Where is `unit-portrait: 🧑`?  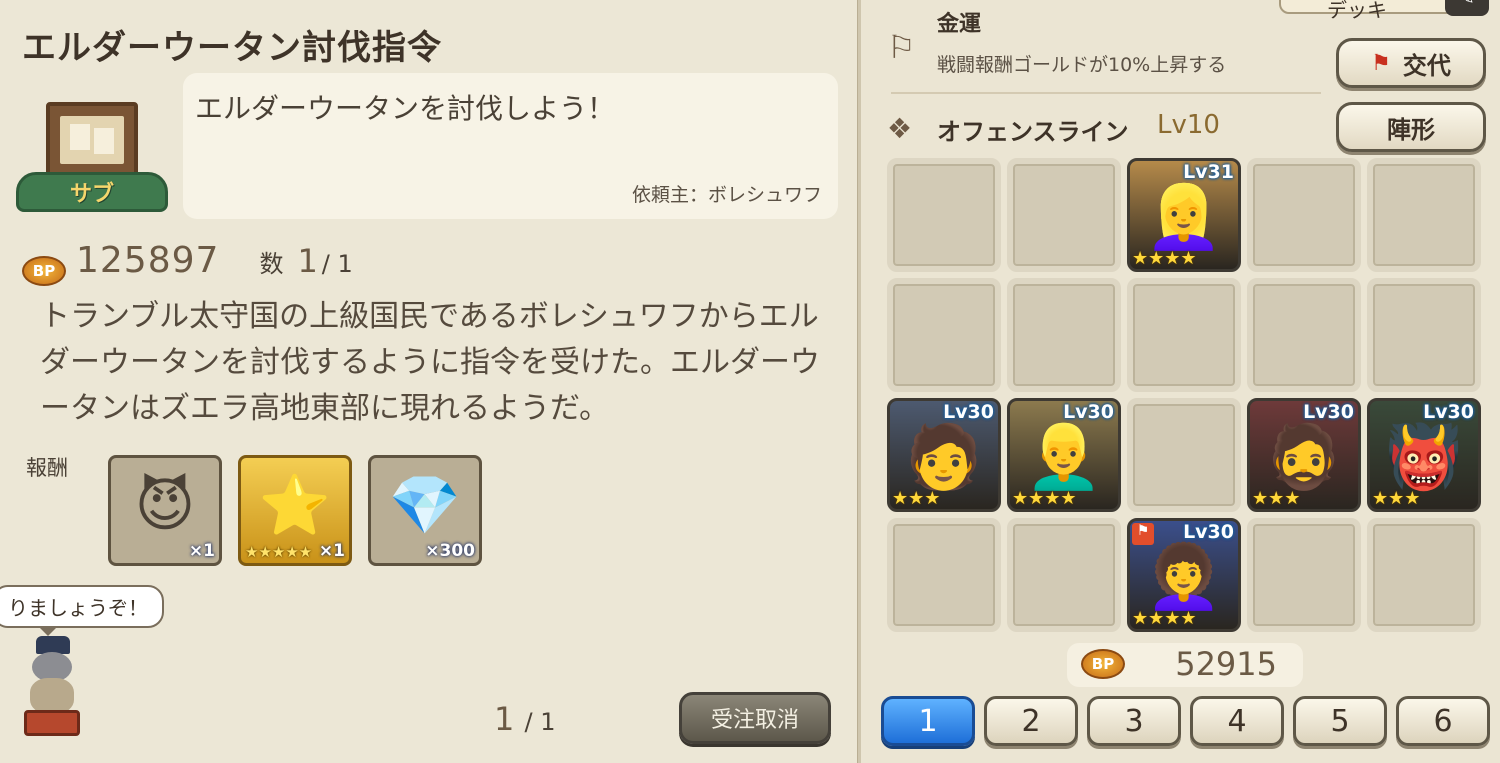
unit-portrait: 🧑 is located at coordinates (944, 457).